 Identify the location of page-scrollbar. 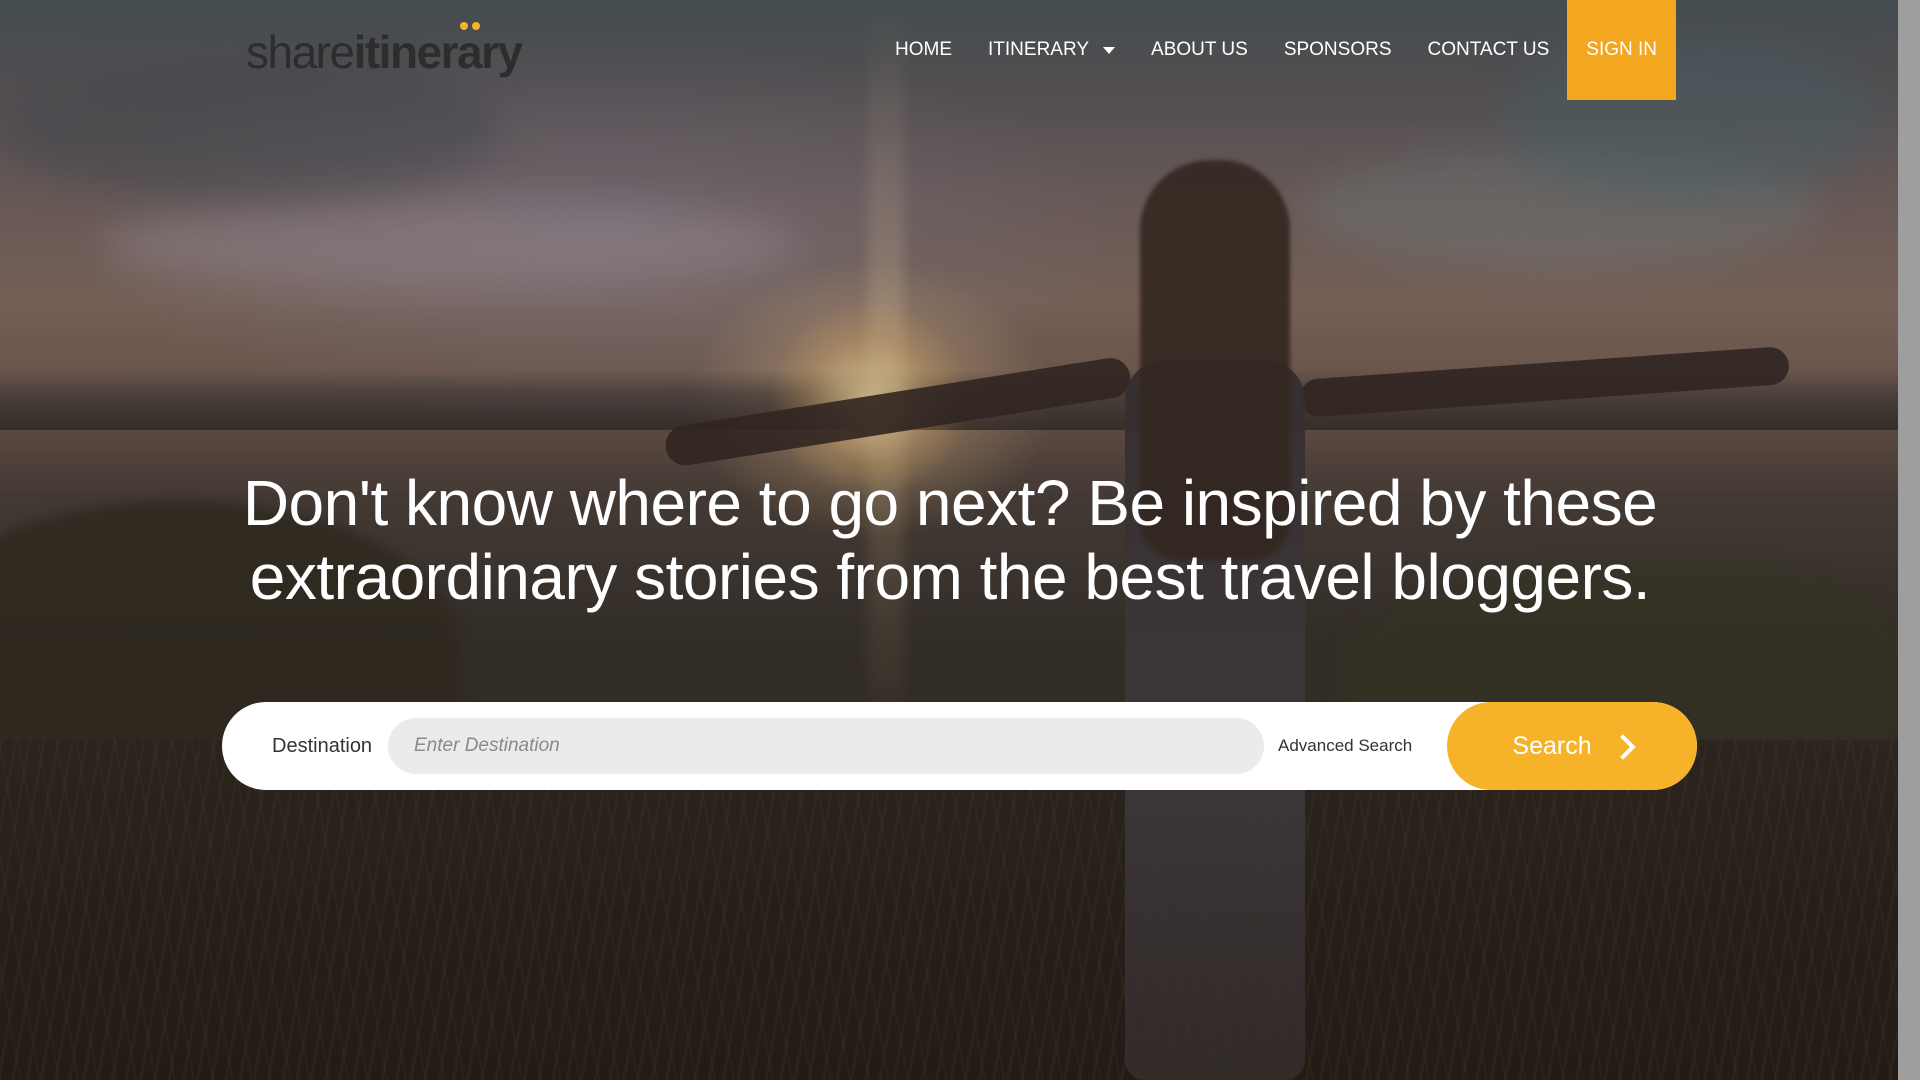
(1909, 540).